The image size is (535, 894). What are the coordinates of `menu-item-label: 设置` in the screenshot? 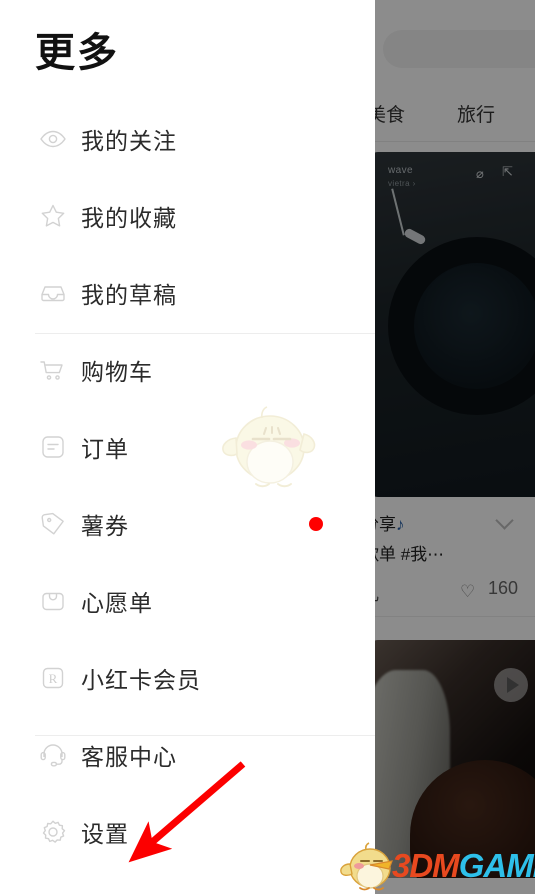 It's located at (105, 833).